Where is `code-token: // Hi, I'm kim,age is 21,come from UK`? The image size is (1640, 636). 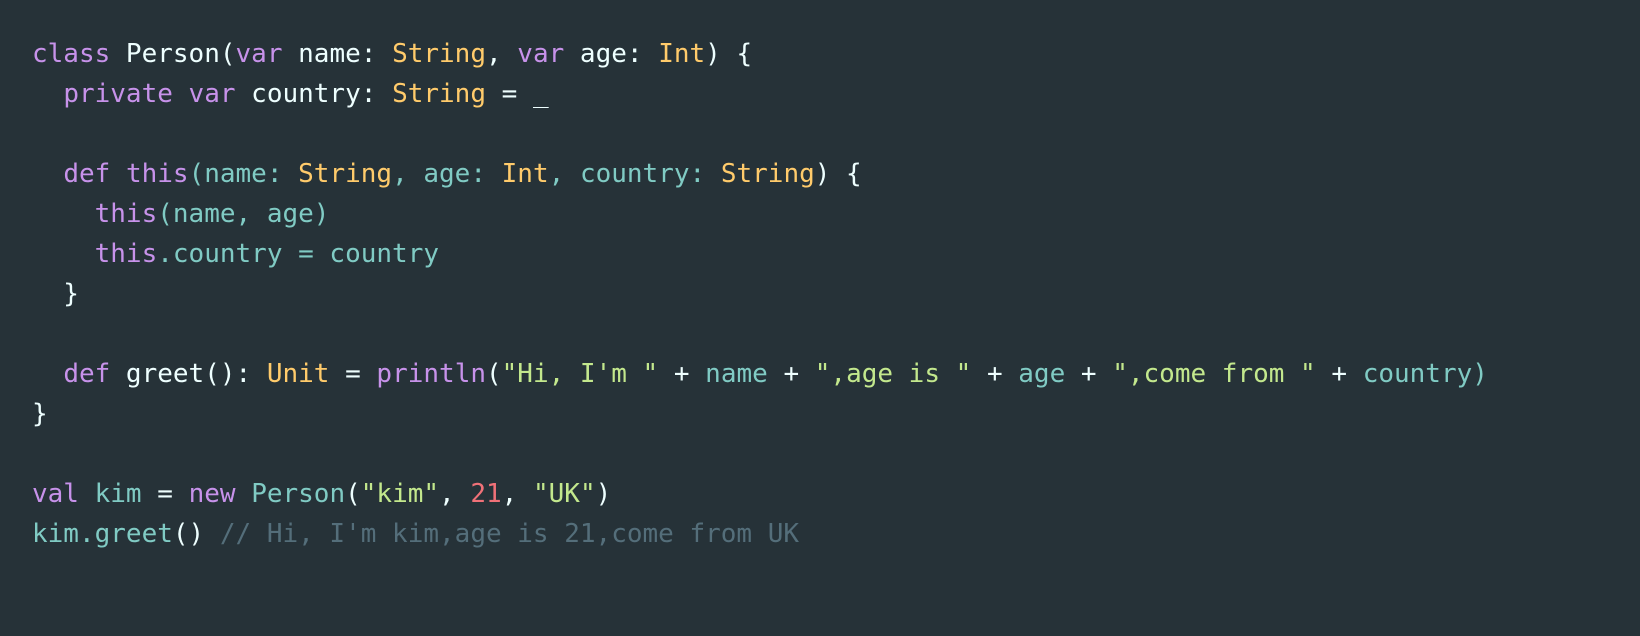 code-token: // Hi, I'm kim,age is 21,come from UK is located at coordinates (509, 534).